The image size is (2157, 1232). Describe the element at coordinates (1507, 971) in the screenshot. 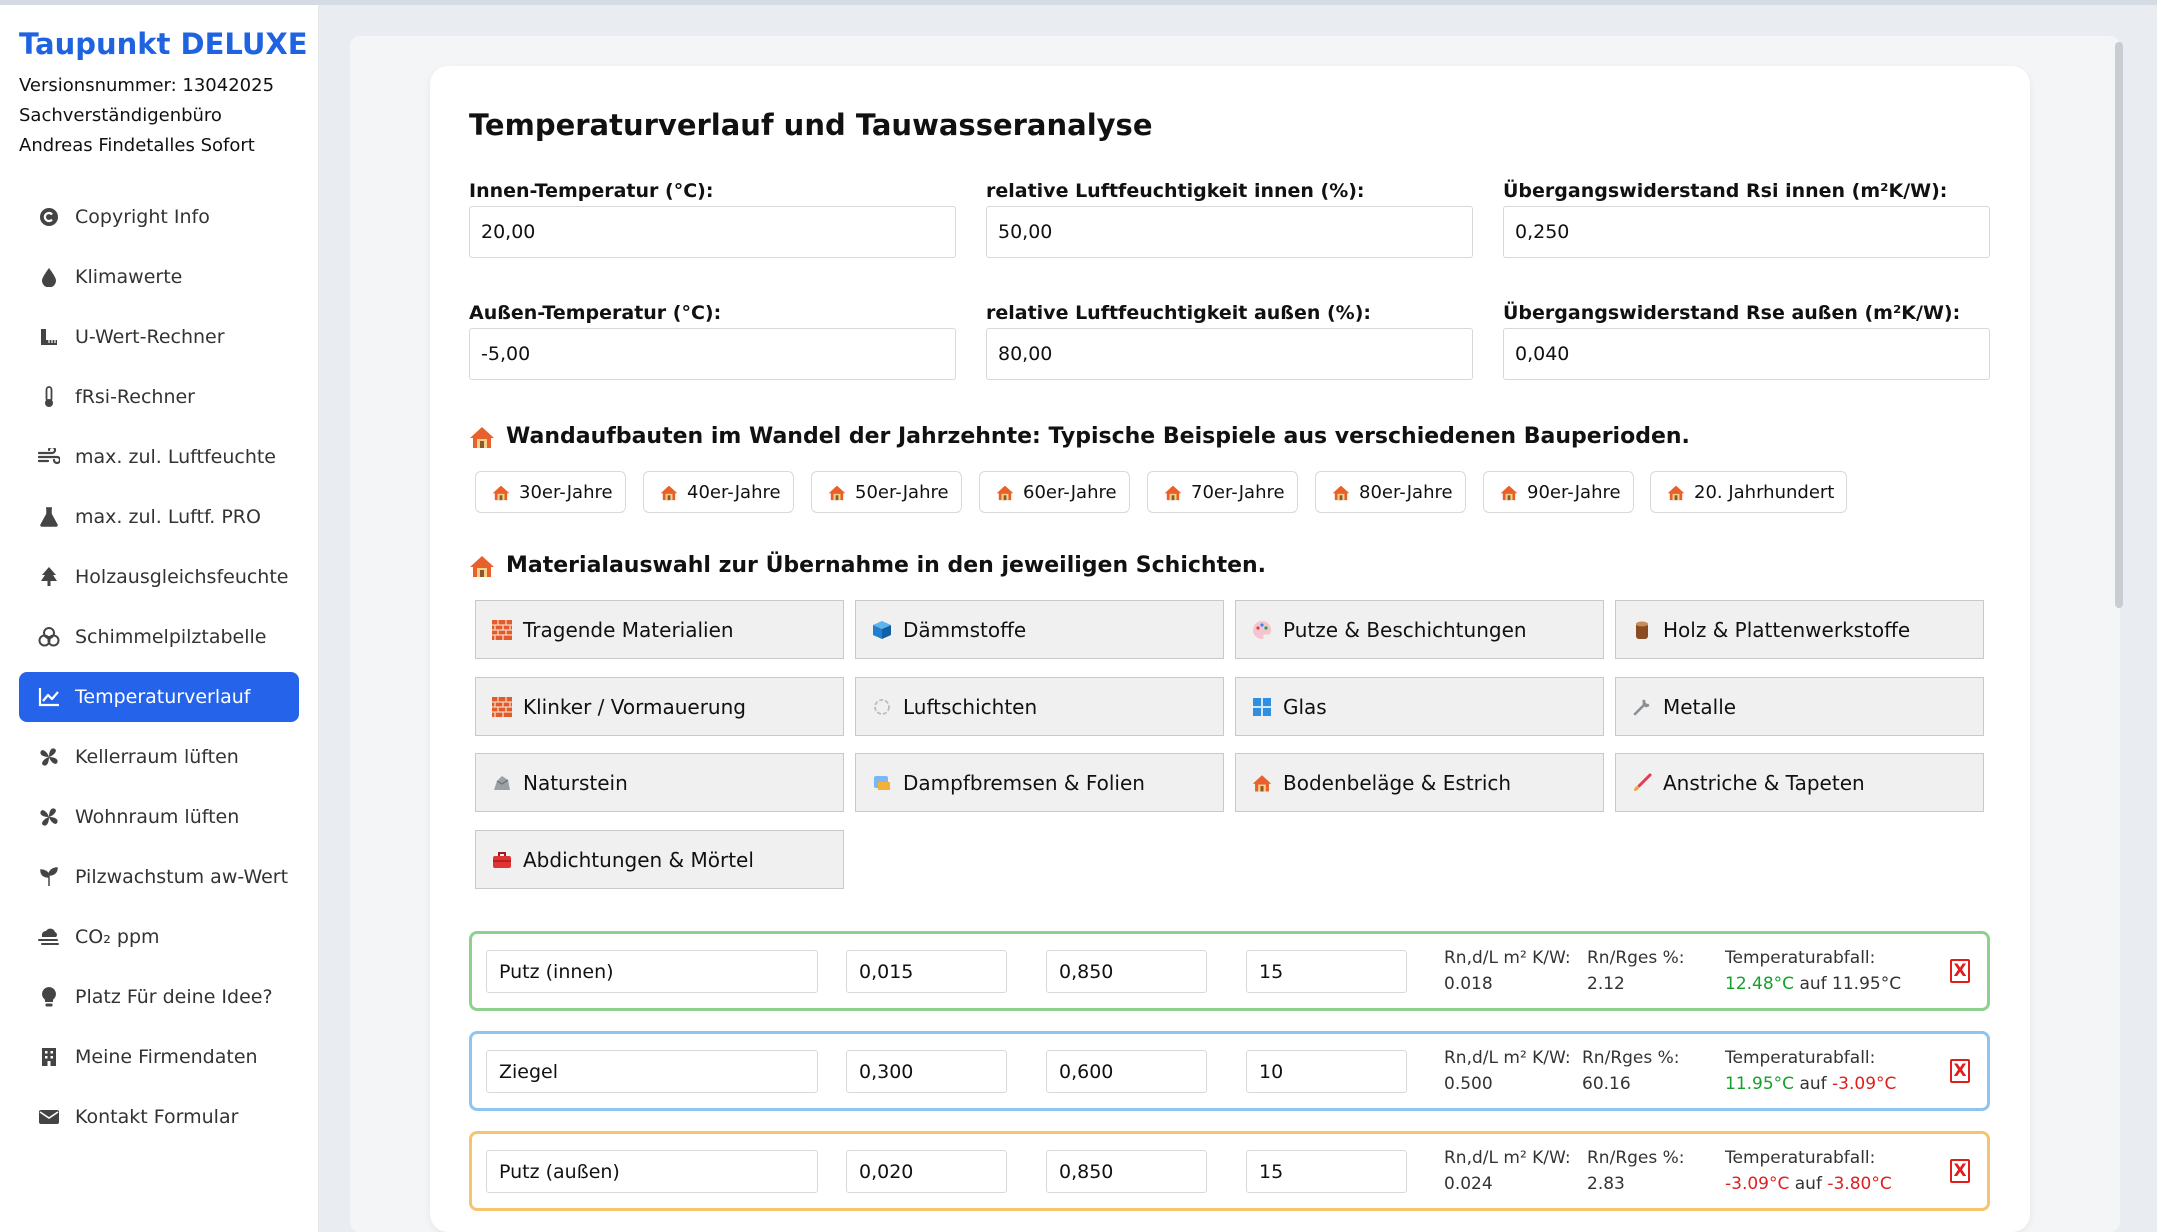

I see `layer-resistance: Rn,d/L m² K/W: 0.018` at that location.